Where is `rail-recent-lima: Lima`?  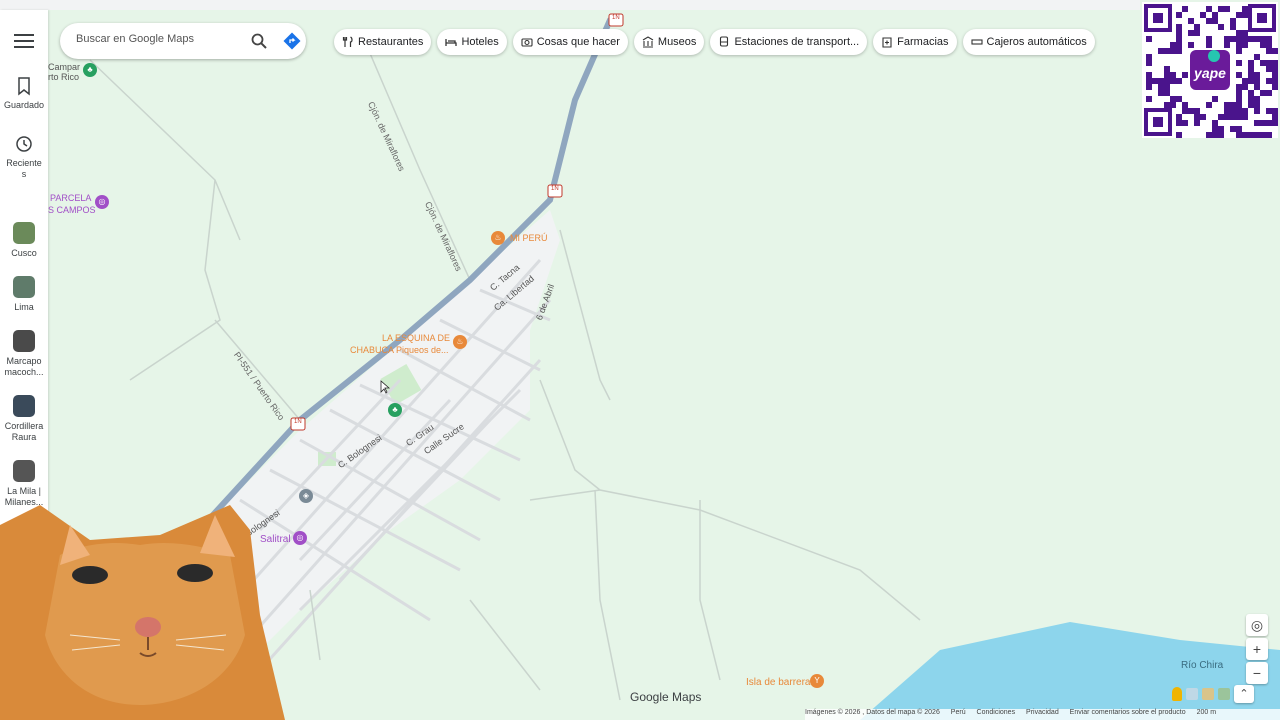 rail-recent-lima: Lima is located at coordinates (24, 294).